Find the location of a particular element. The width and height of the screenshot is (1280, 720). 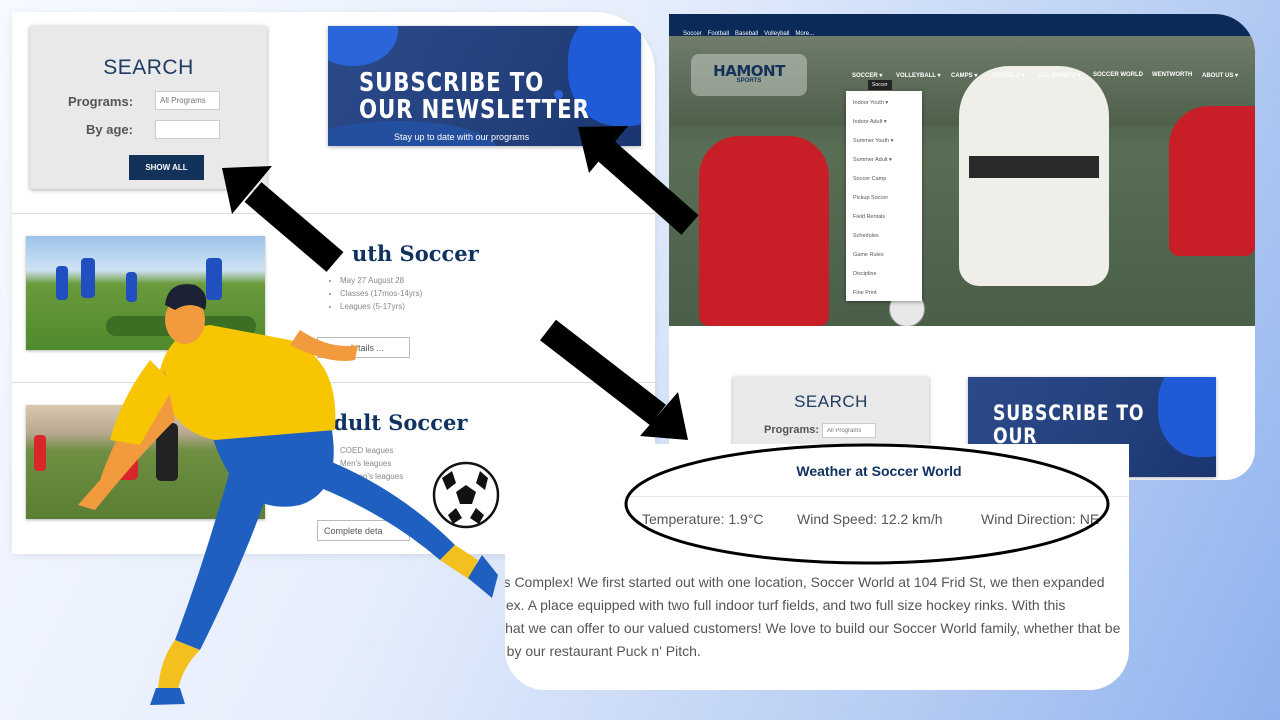

arrow-to-weather-icon is located at coordinates (614, 379).